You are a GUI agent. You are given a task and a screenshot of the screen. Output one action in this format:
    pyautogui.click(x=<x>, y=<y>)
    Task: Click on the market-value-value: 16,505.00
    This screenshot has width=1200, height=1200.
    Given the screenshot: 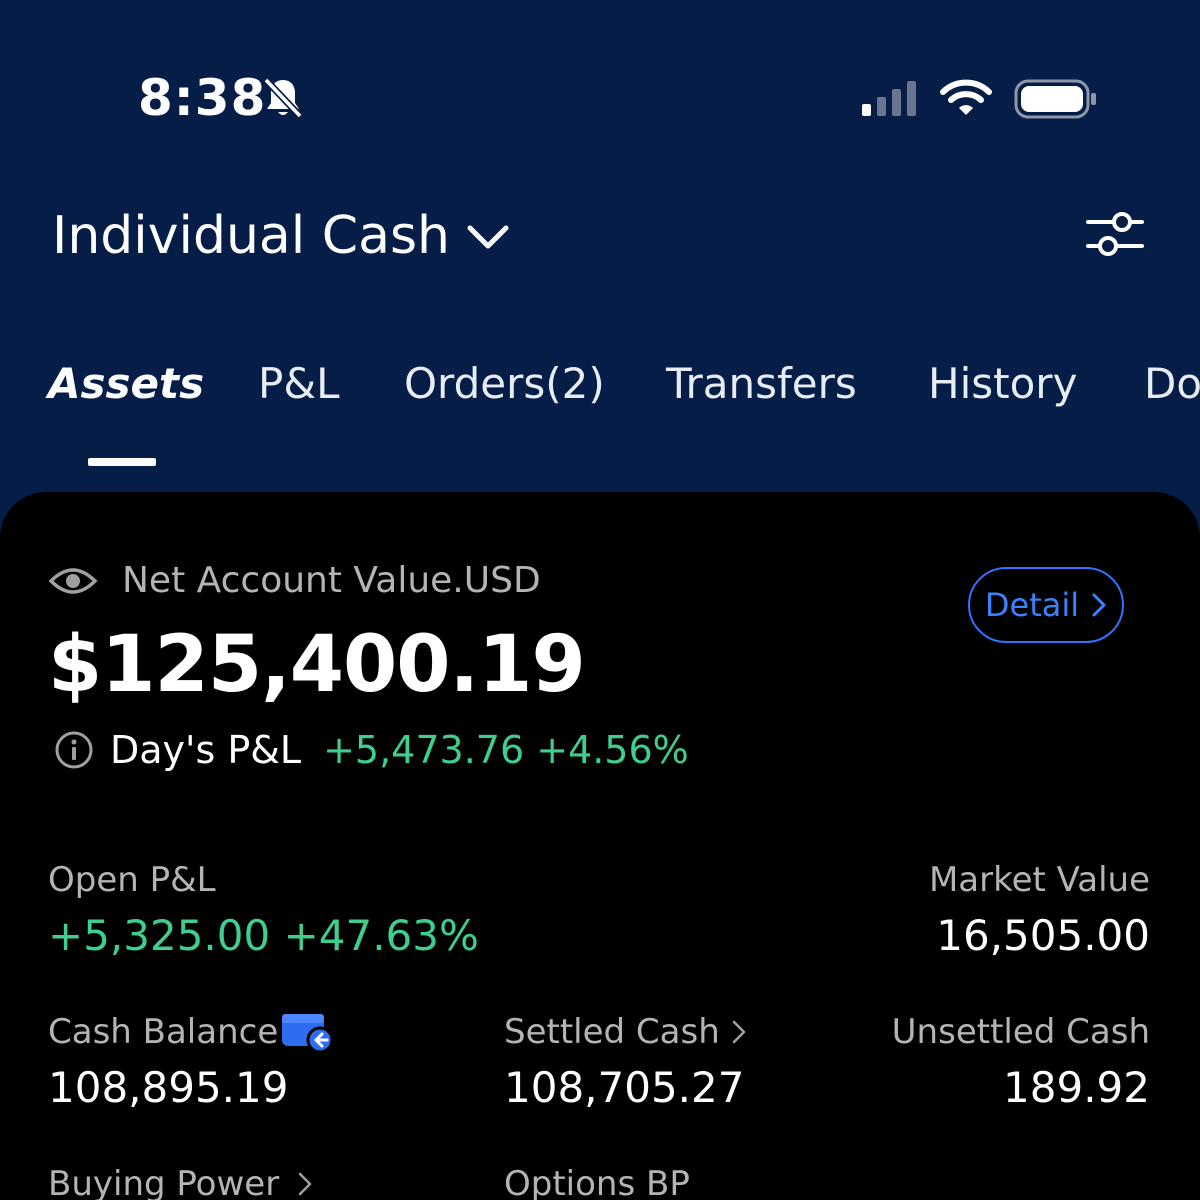 What is the action you would take?
    pyautogui.click(x=1043, y=935)
    